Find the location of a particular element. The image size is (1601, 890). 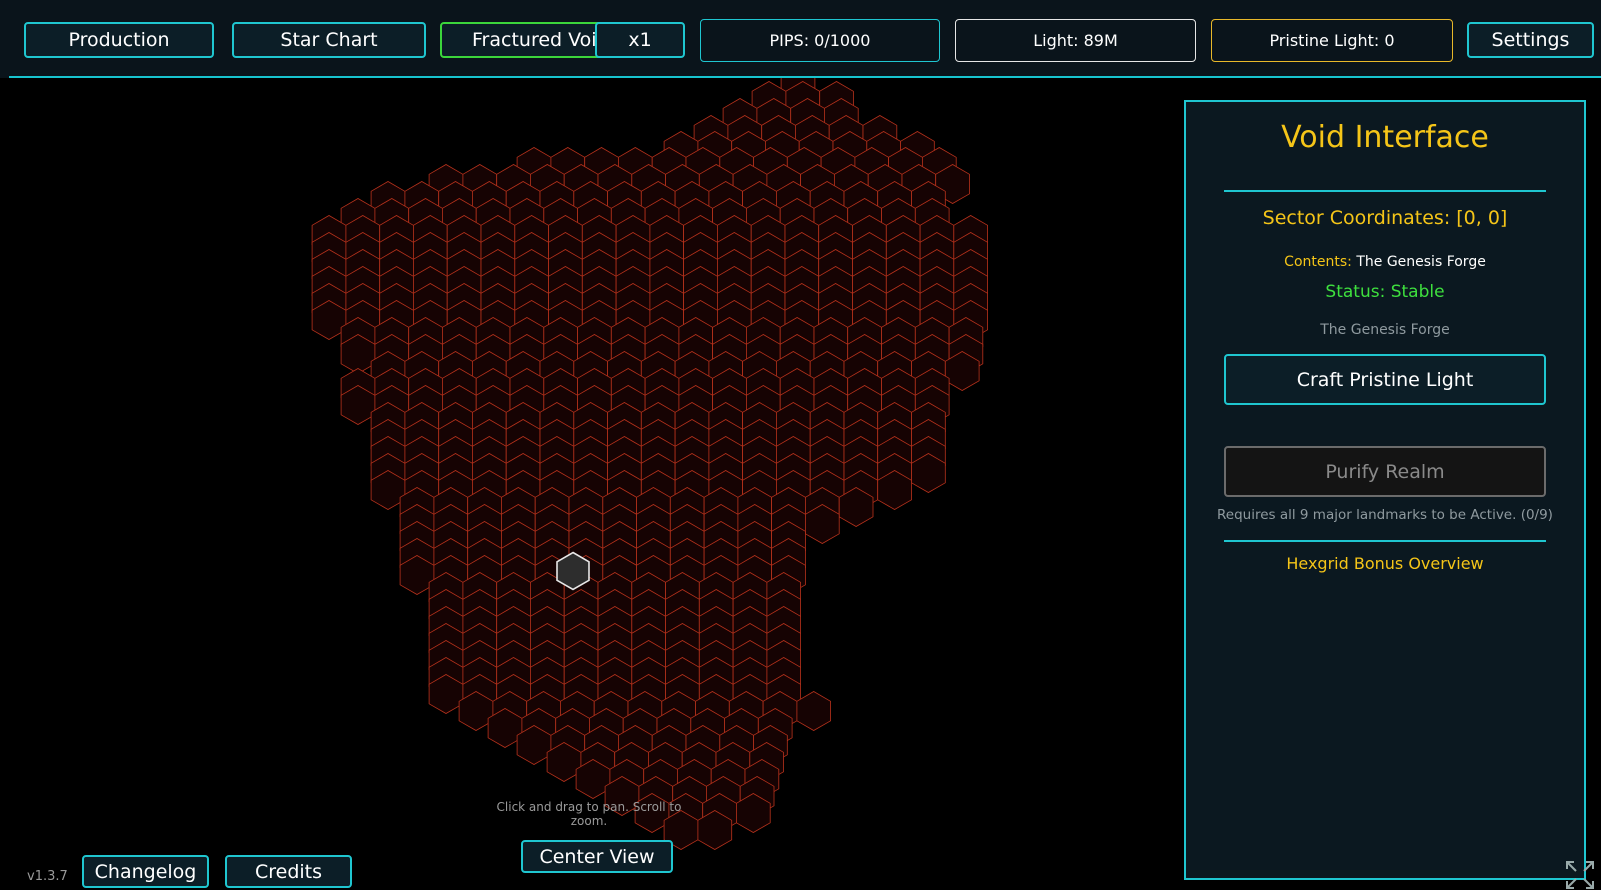

credits-button: Credits is located at coordinates (288, 871).